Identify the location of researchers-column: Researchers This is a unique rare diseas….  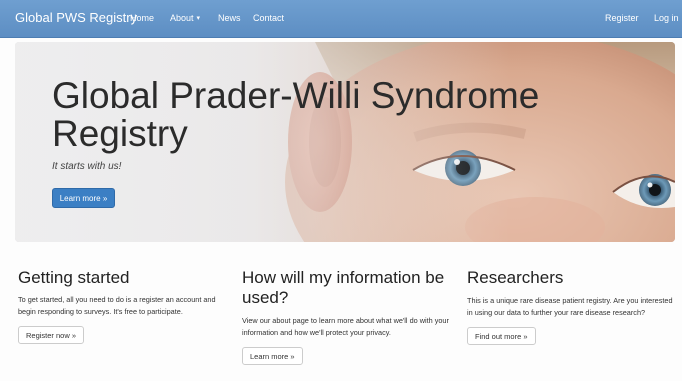
(572, 306).